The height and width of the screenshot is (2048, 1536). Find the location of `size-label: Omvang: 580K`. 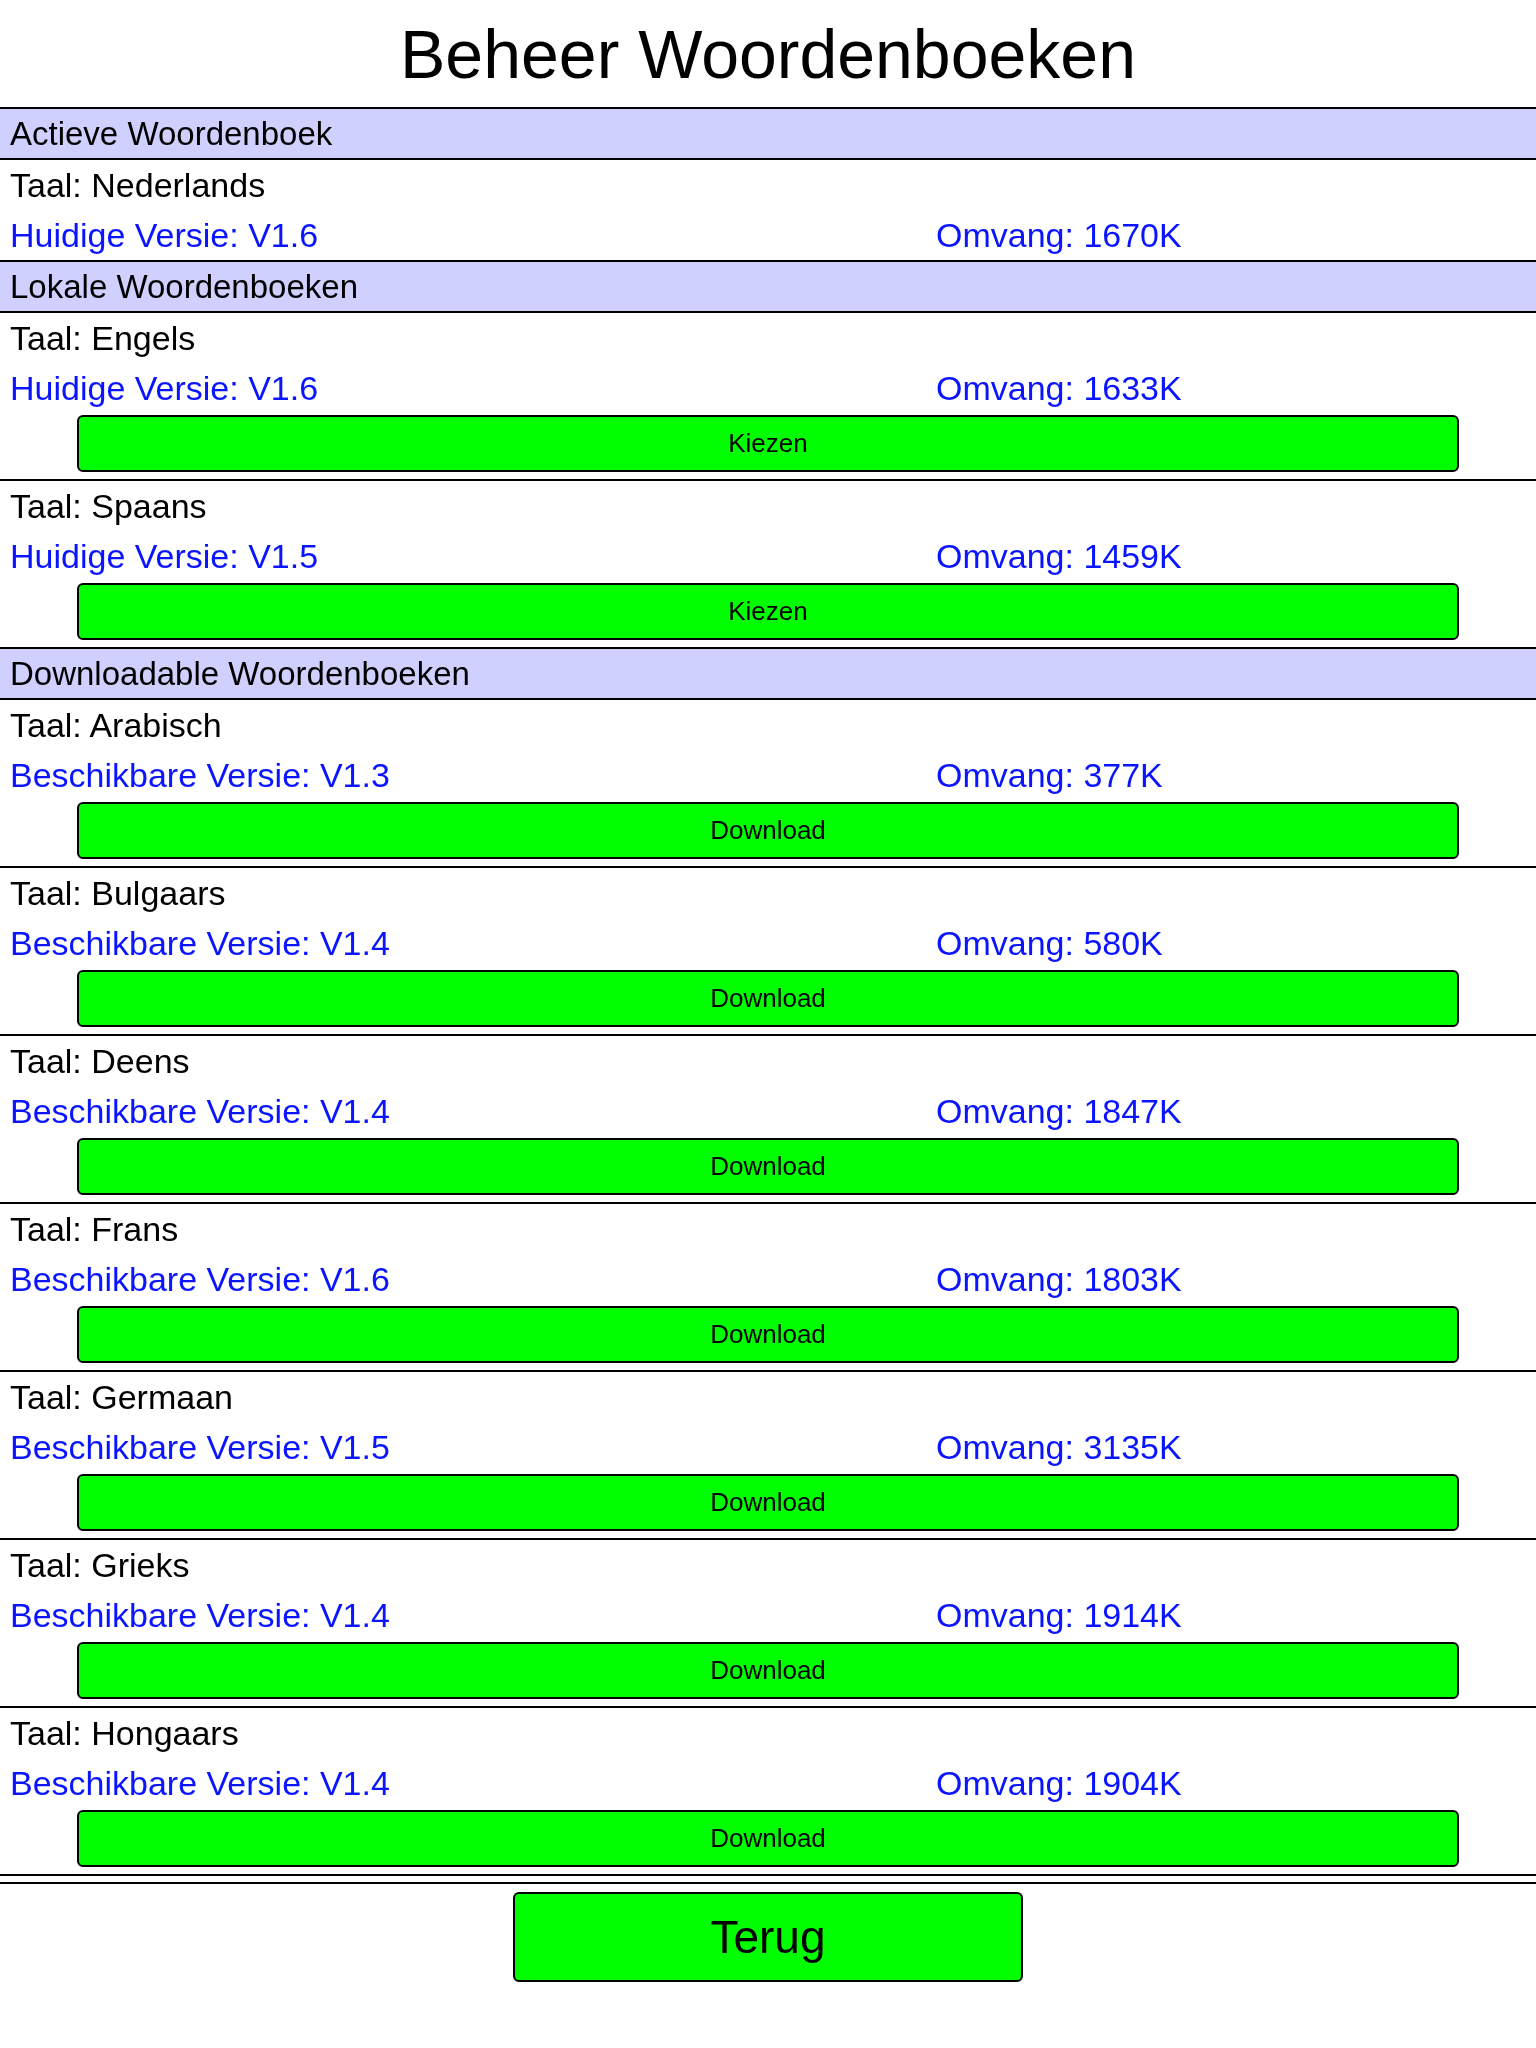

size-label: Omvang: 580K is located at coordinates (1049, 943).